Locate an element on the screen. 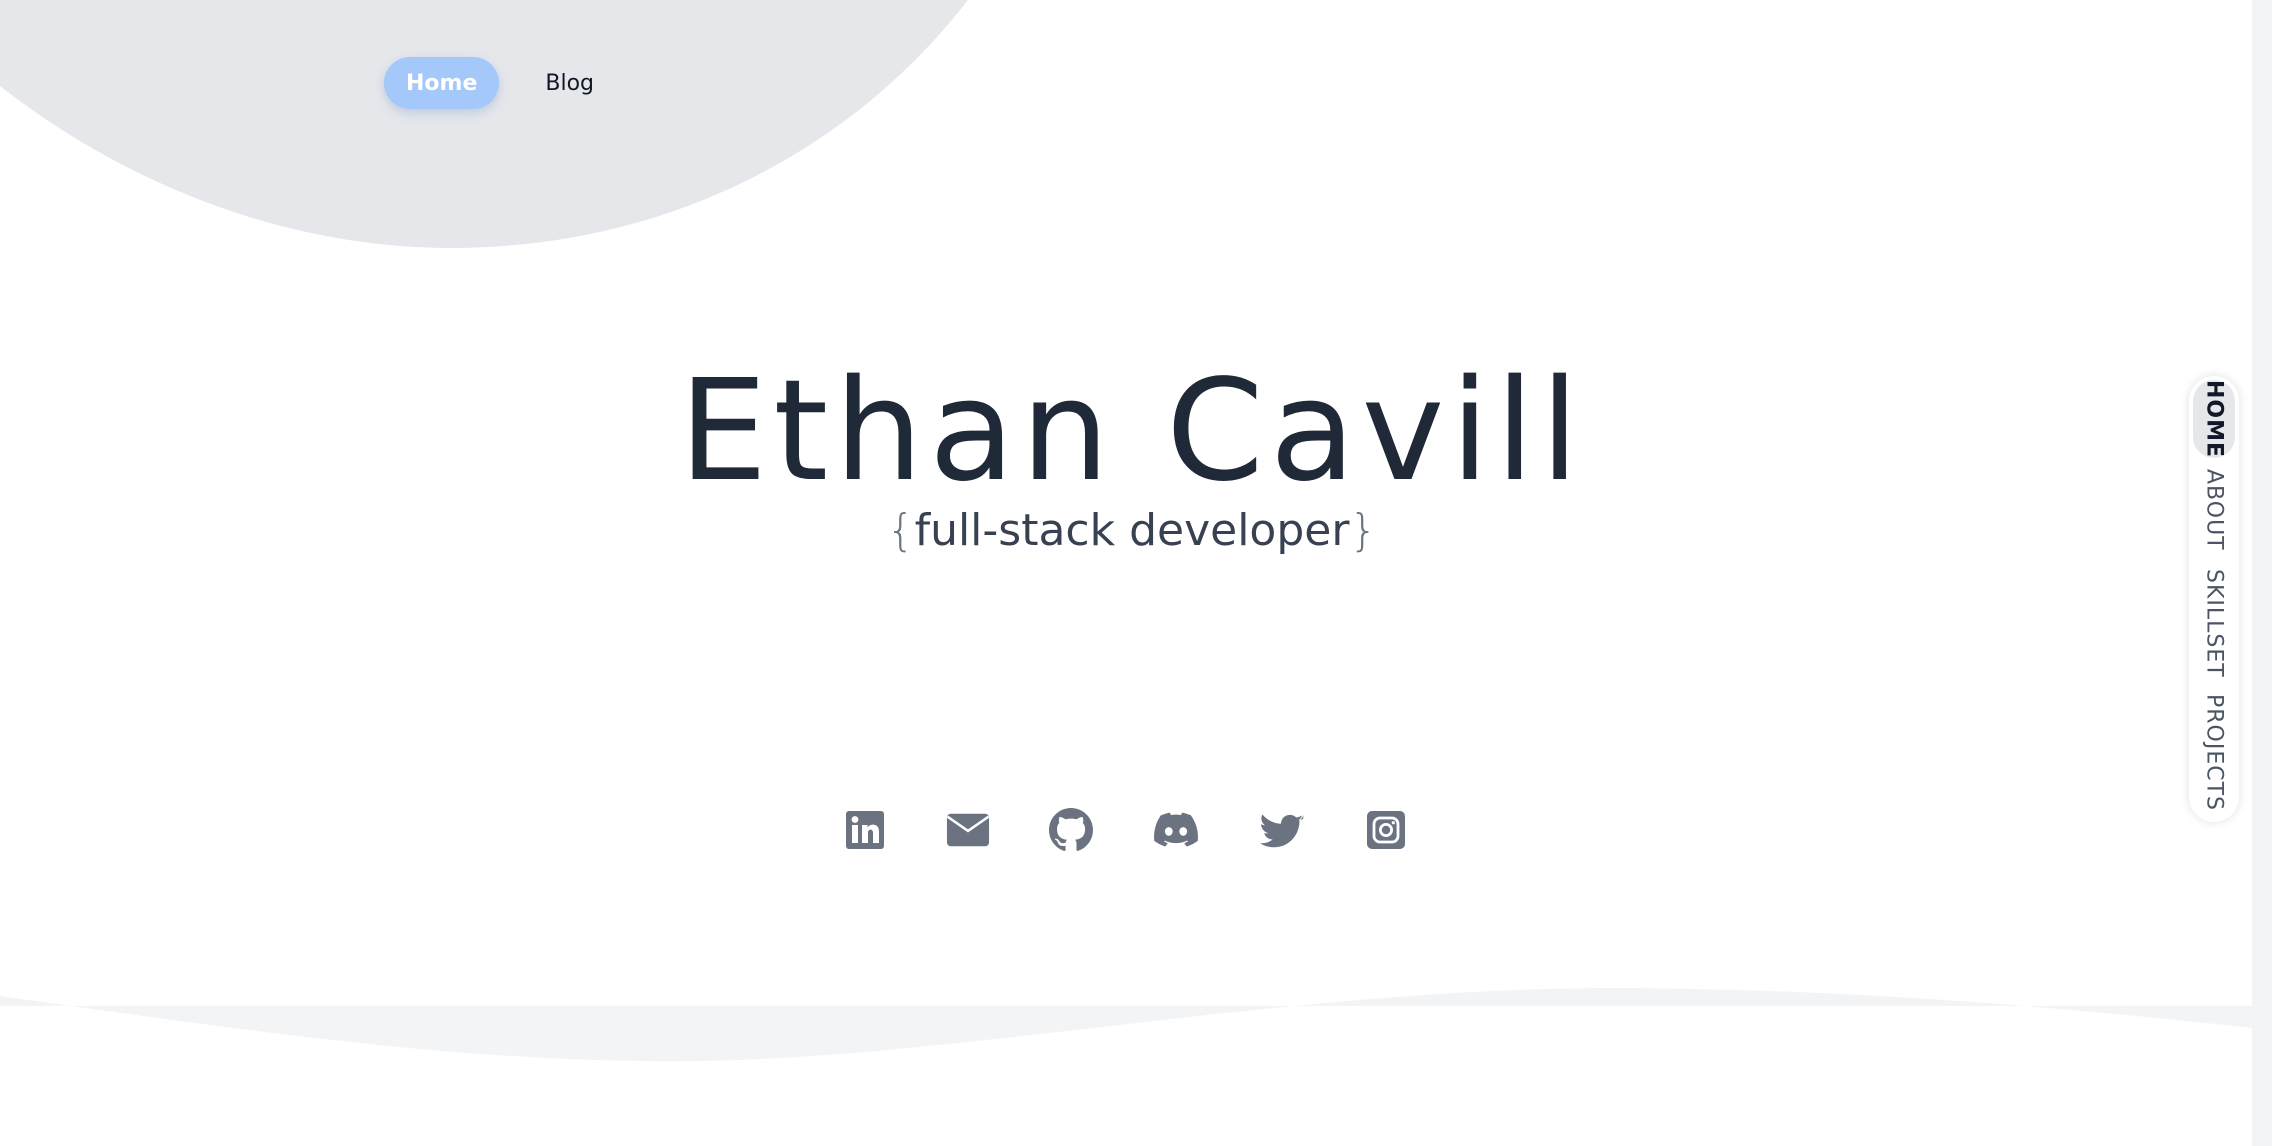 This screenshot has height=1146, width=2272. discord-link is located at coordinates (1176, 830).